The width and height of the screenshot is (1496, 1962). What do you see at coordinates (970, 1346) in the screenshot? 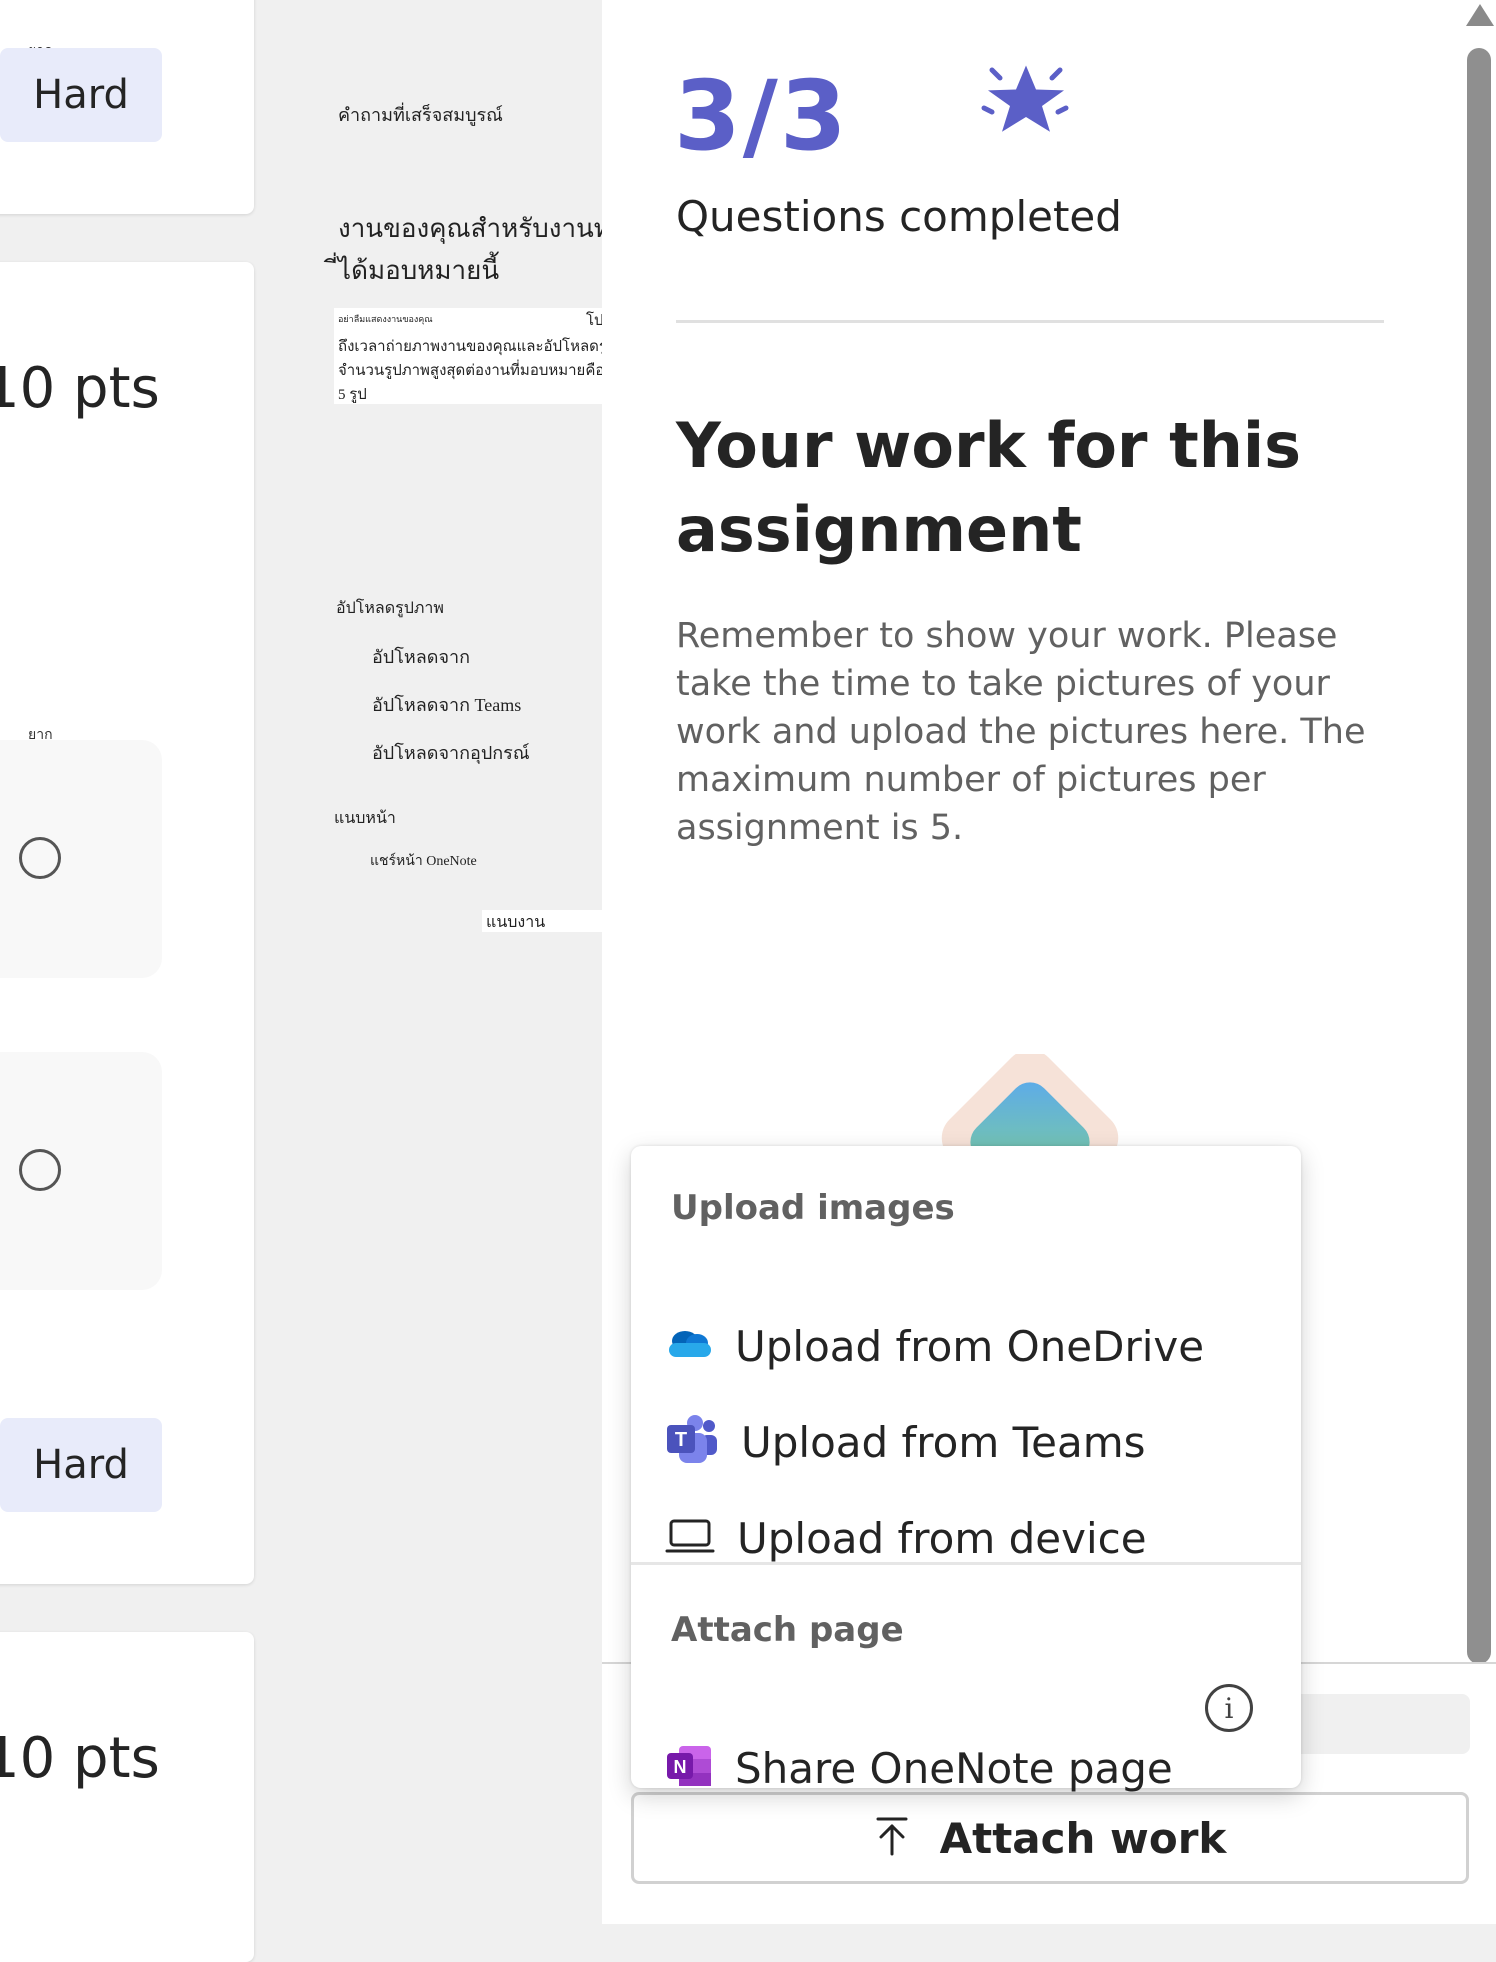
I see `menu-item-label: Upload from OneDrive` at bounding box center [970, 1346].